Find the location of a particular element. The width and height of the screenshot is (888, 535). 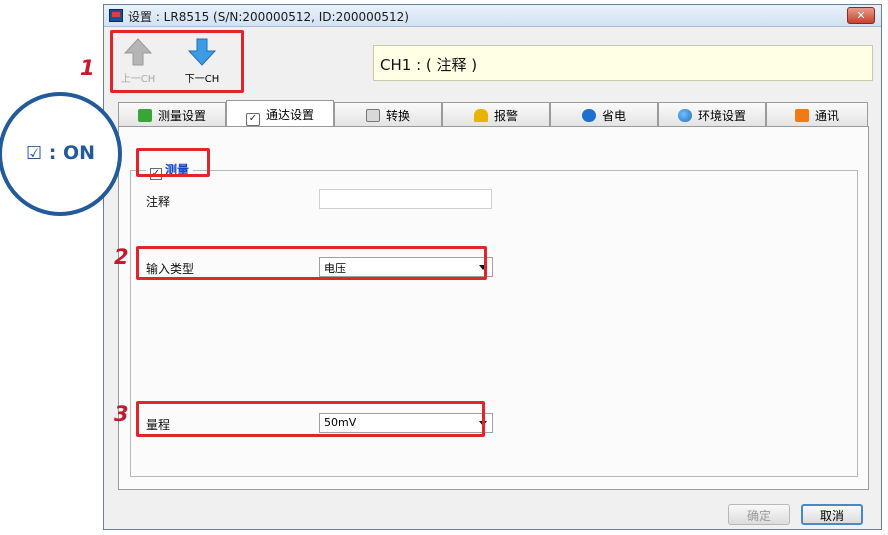

tab-communication: 通讯 is located at coordinates (817, 114).